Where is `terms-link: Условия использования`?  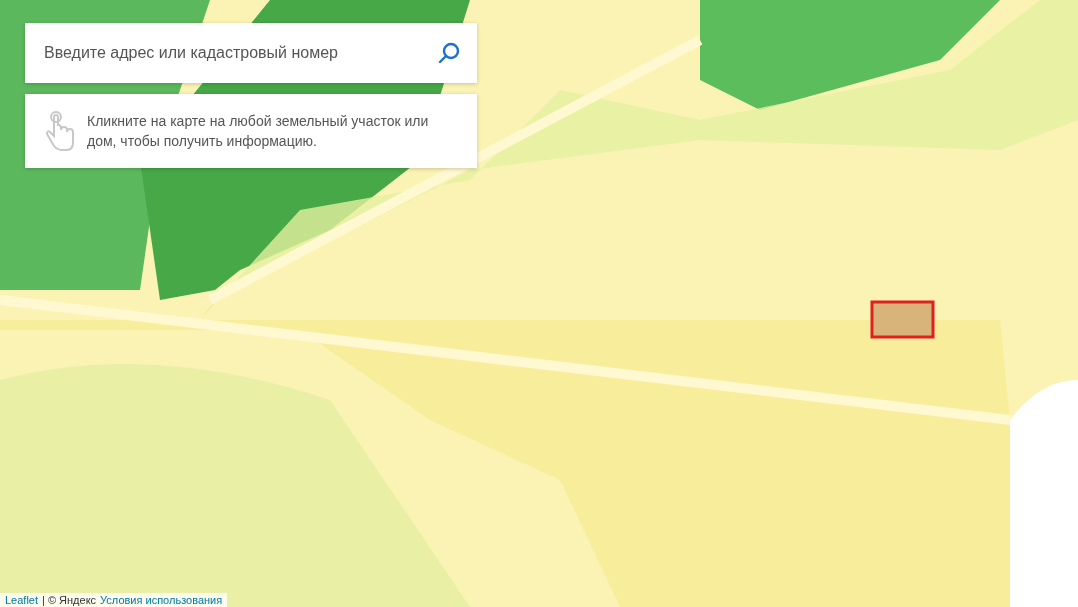
terms-link: Условия использования is located at coordinates (161, 600).